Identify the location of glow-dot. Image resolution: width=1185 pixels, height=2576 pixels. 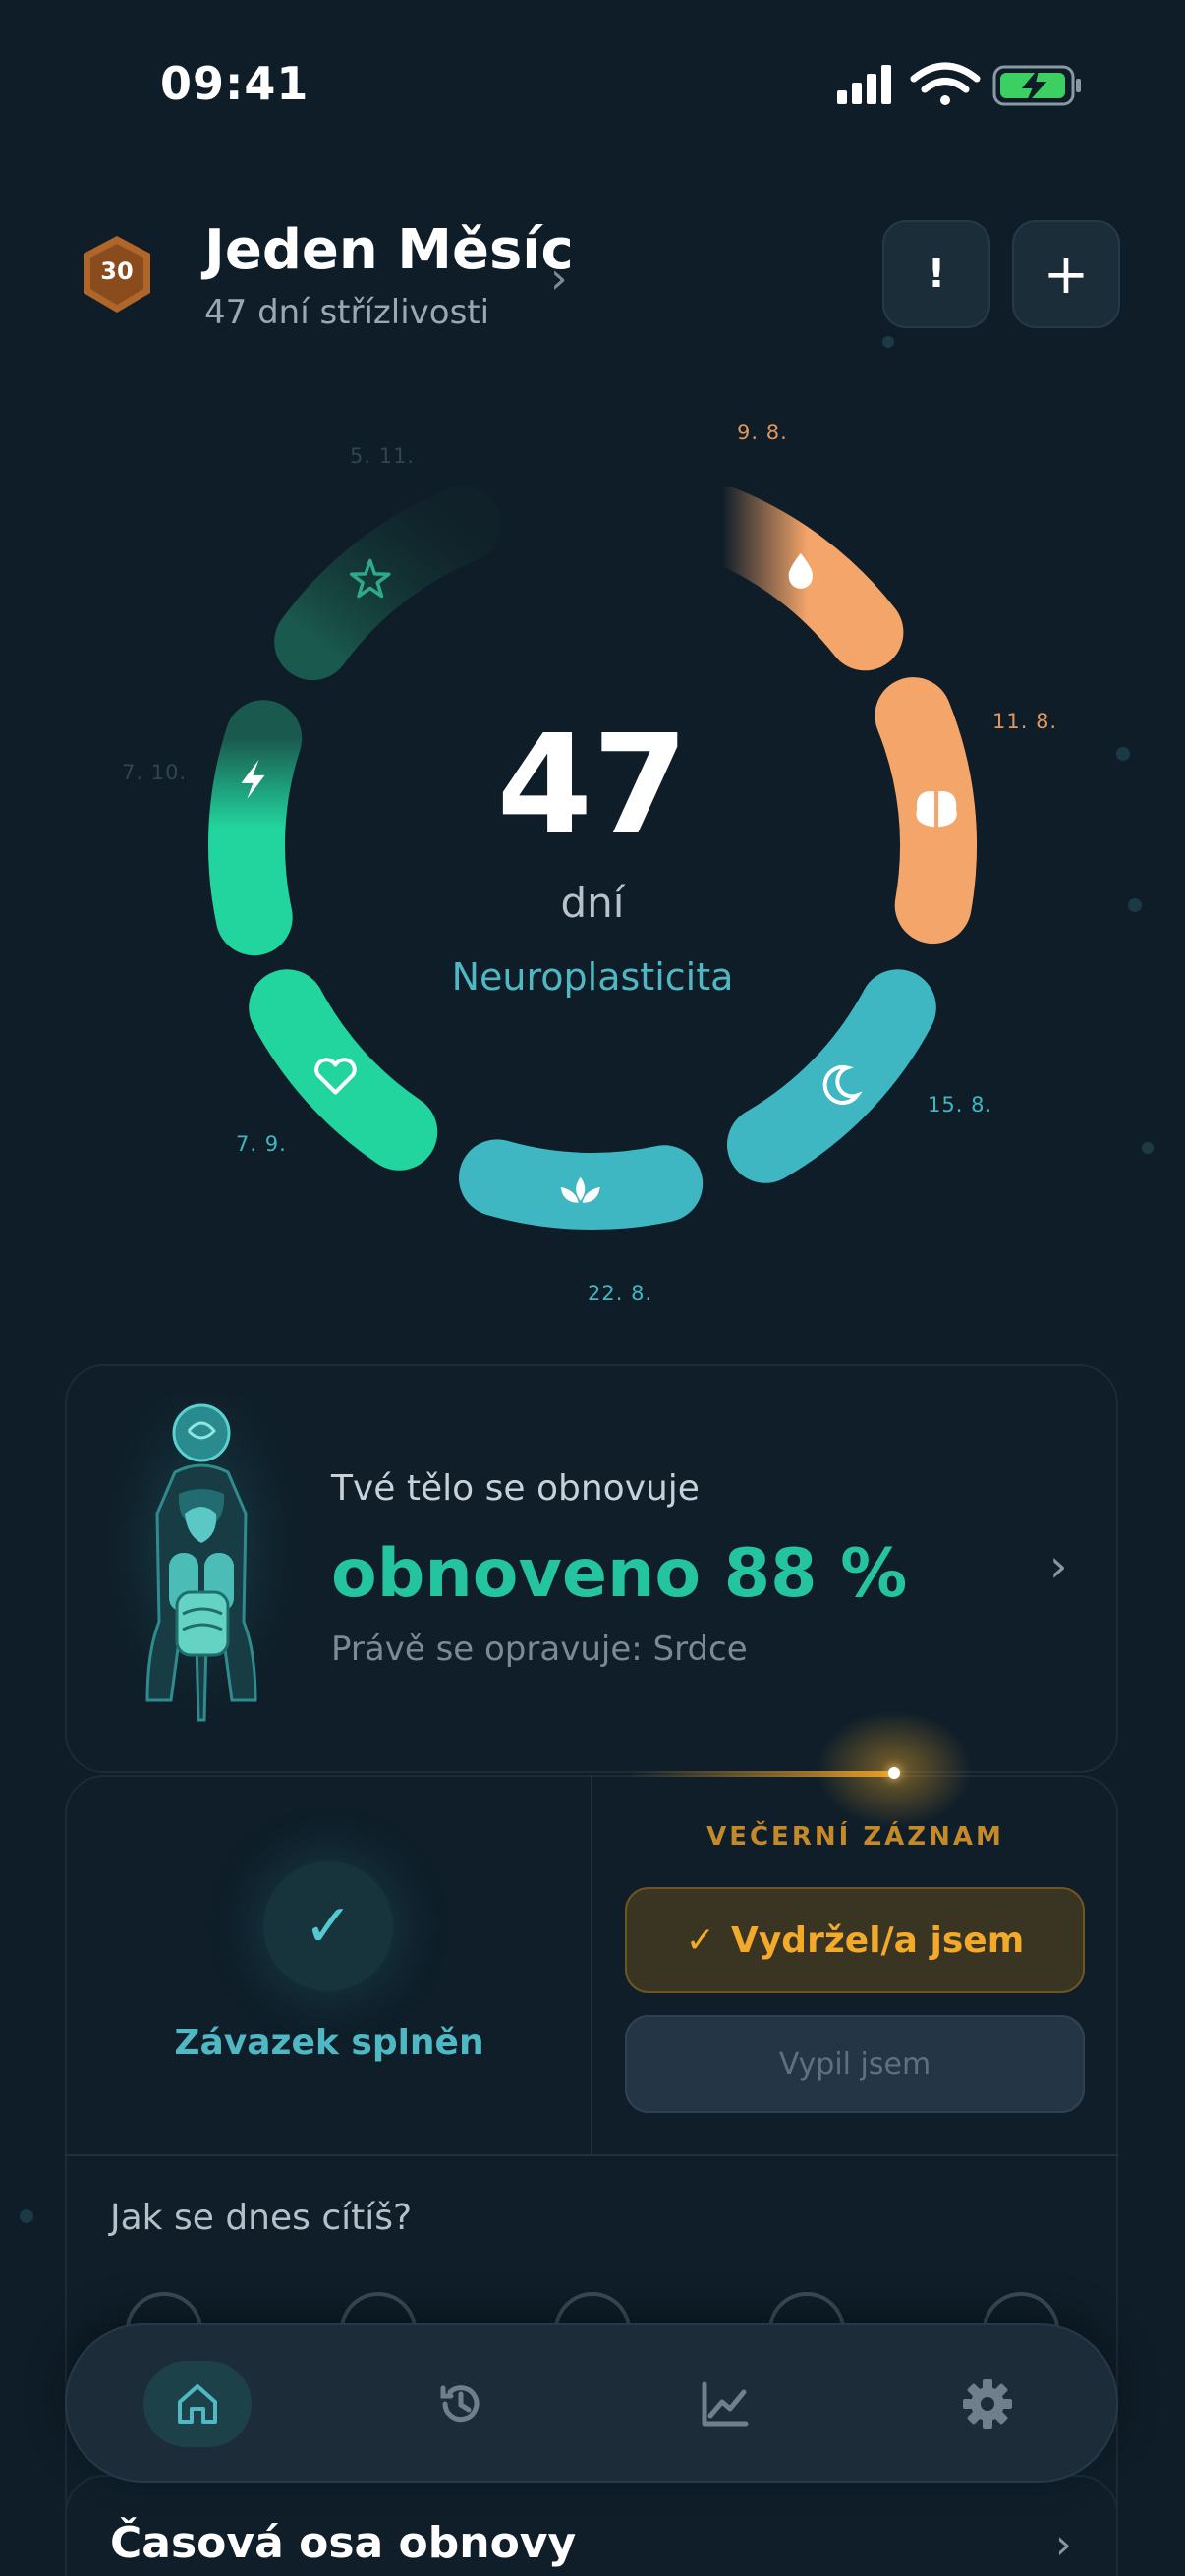
(894, 1773).